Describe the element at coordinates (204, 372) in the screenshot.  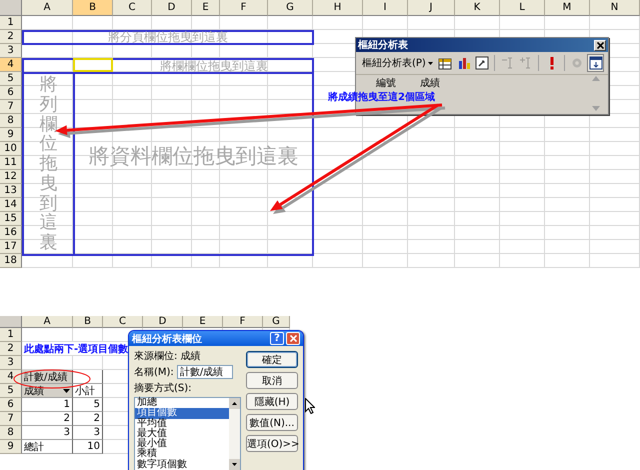
I see `name-input: 計數/成績` at that location.